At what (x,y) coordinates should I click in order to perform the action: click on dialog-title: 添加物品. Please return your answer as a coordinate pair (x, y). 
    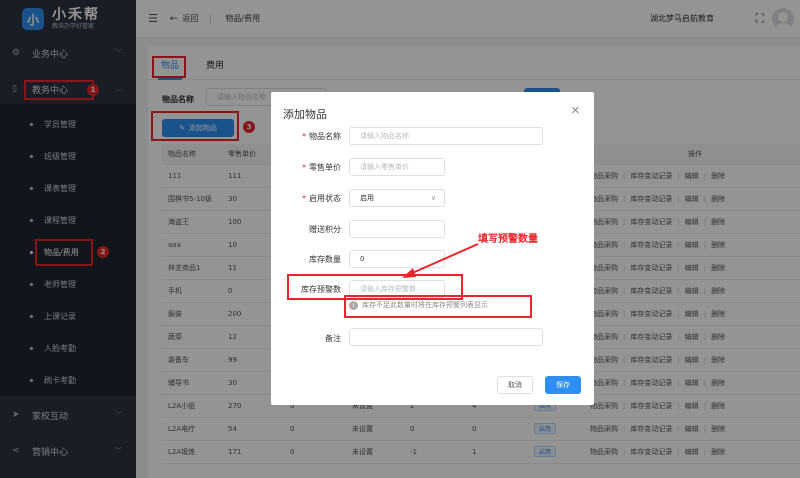
    Looking at the image, I should click on (305, 114).